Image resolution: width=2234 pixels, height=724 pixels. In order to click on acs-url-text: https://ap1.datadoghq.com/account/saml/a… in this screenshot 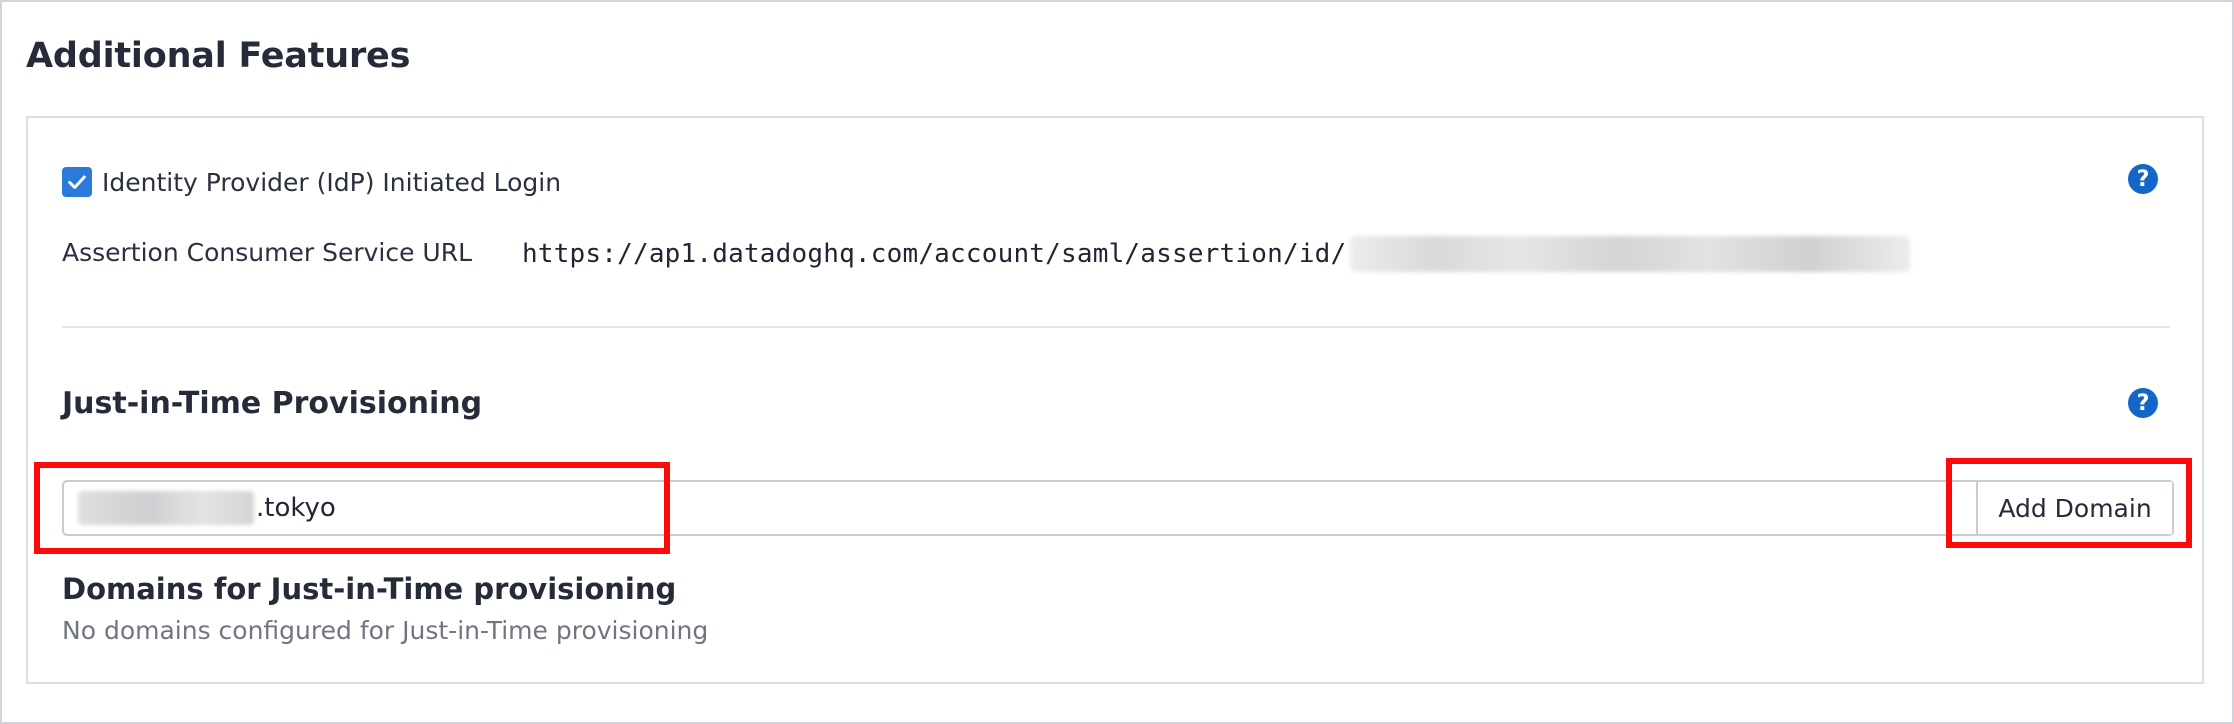, I will do `click(934, 254)`.